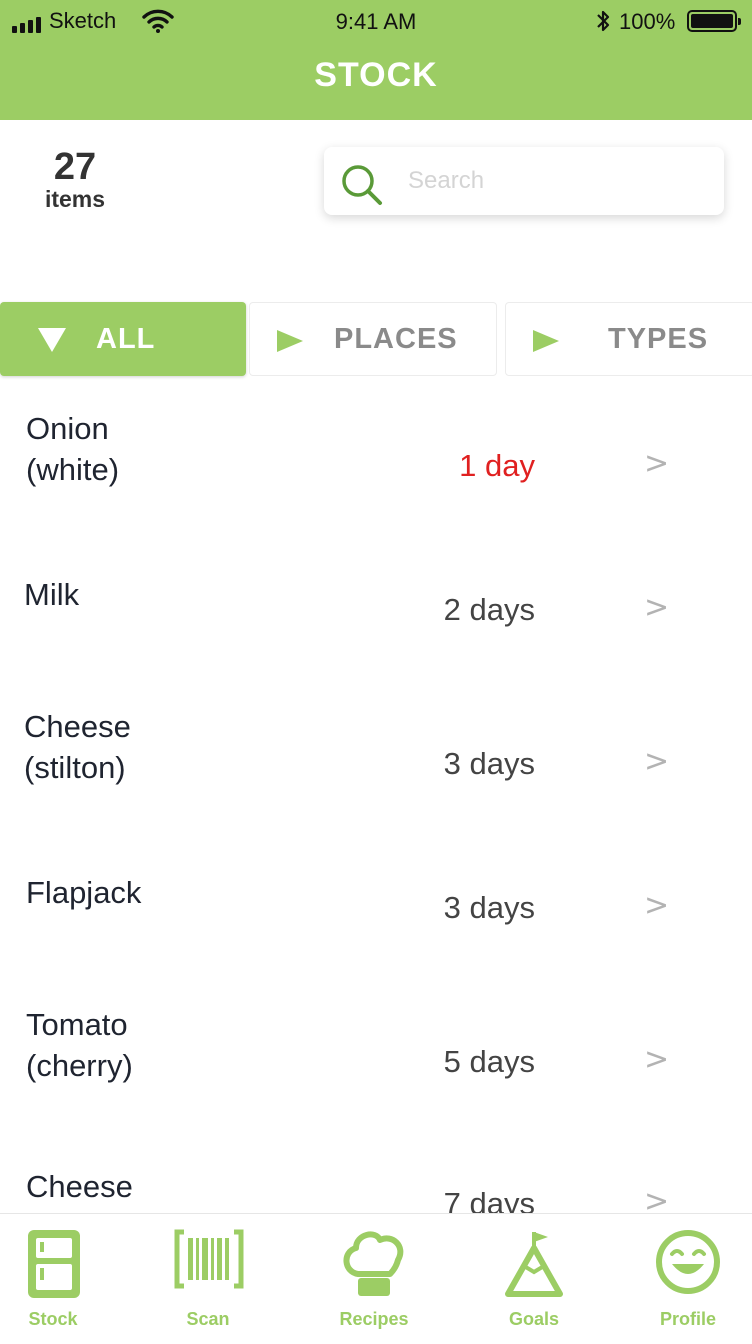  What do you see at coordinates (489, 609) in the screenshot?
I see `item-days: 2 days` at bounding box center [489, 609].